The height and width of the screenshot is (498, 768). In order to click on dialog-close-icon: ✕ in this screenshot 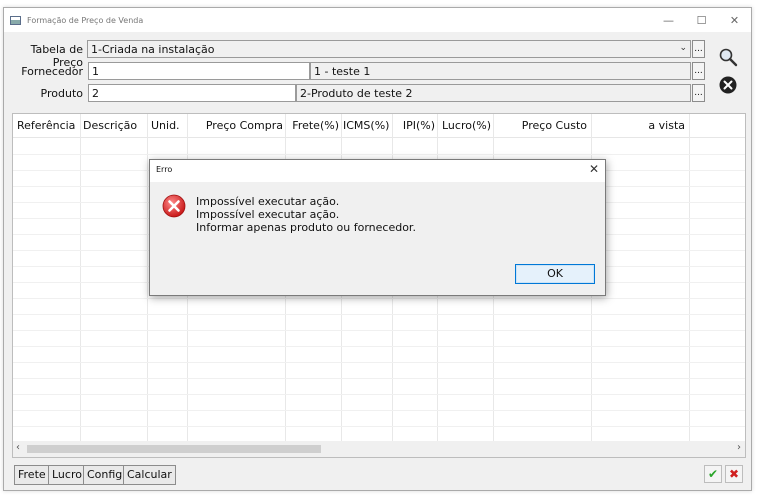, I will do `click(594, 169)`.